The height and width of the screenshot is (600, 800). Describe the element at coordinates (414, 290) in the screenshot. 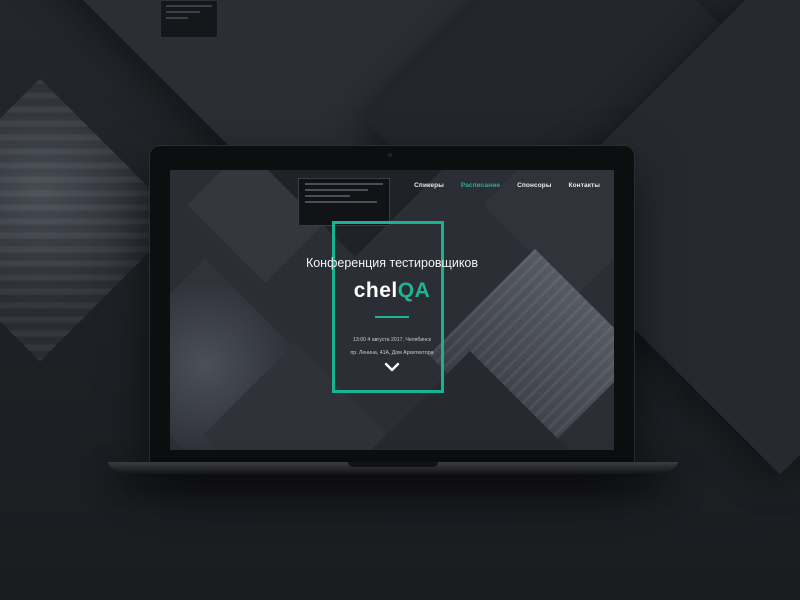

I see `logo-accent-text: QA` at that location.